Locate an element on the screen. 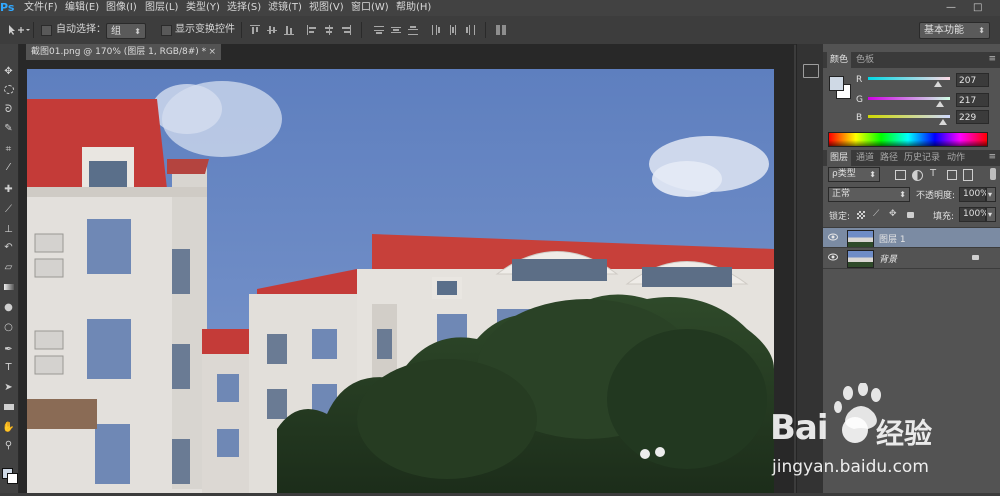  r-slider is located at coordinates (909, 78).